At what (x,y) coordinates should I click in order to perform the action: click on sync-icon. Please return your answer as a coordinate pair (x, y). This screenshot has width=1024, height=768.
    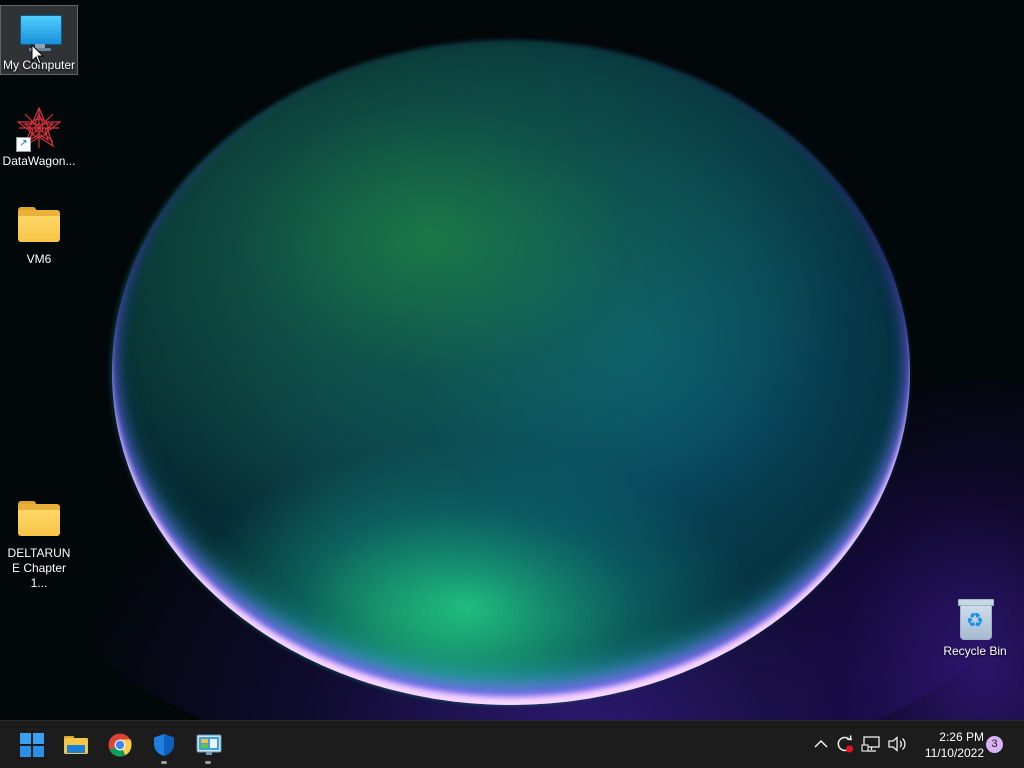
    Looking at the image, I should click on (845, 744).